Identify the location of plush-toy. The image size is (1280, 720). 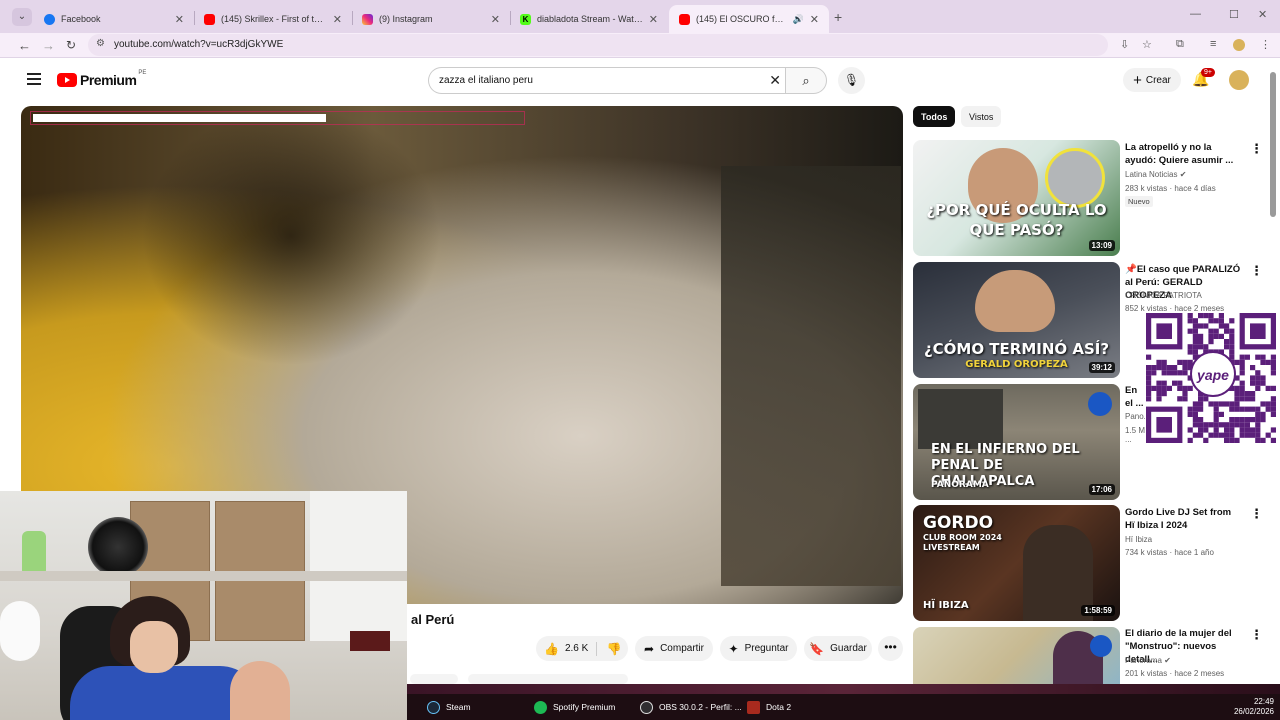
(20, 631).